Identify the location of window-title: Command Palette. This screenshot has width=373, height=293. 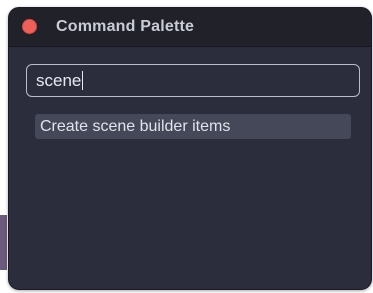
(125, 26).